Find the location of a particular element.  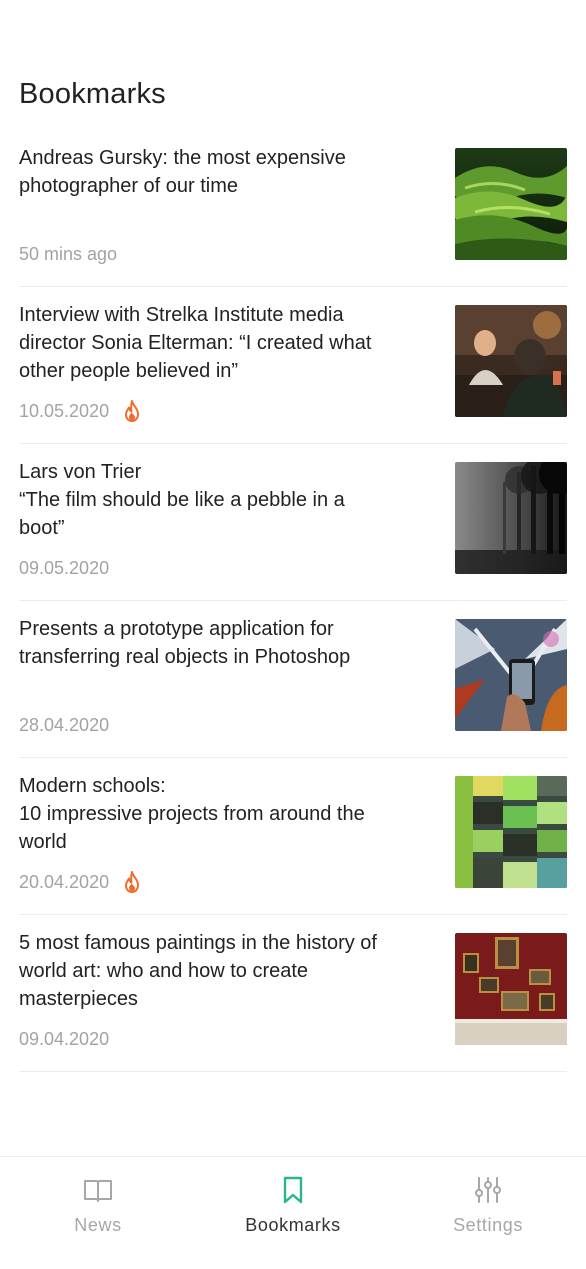

article-date: 50 mins ago is located at coordinates (68, 254).